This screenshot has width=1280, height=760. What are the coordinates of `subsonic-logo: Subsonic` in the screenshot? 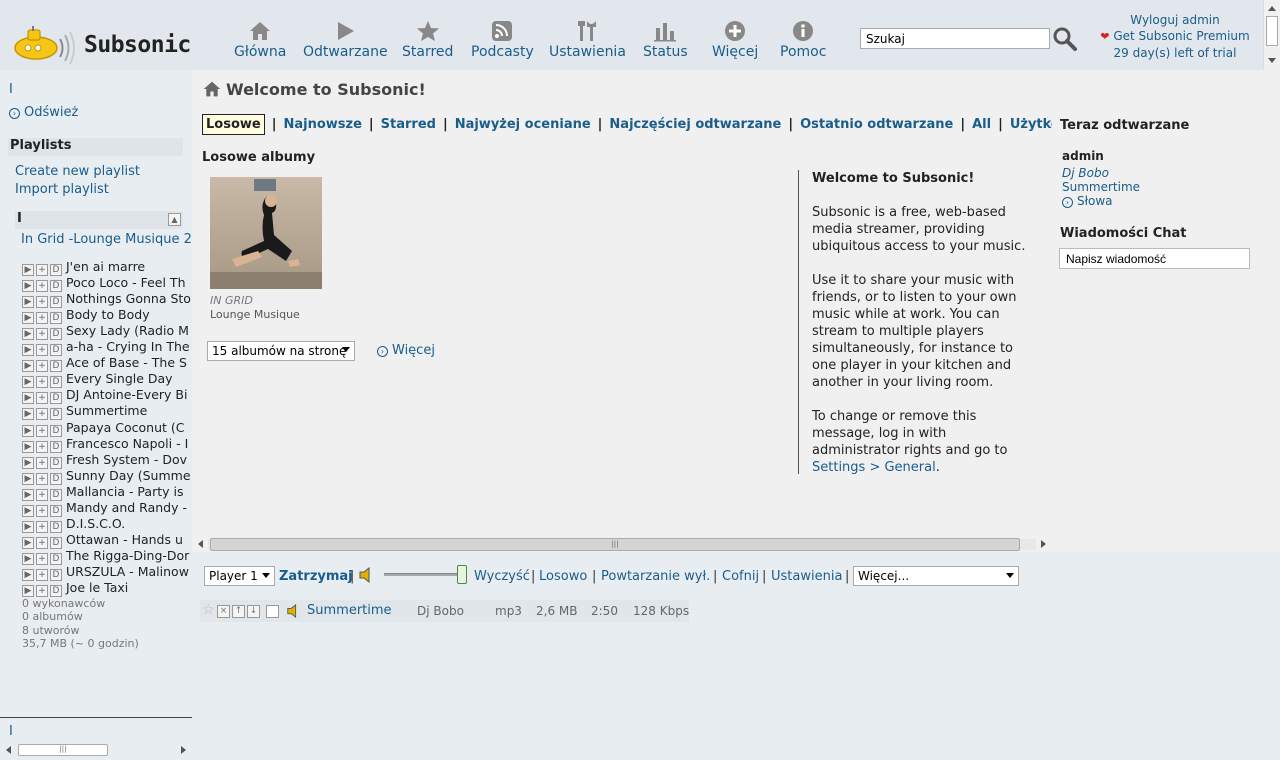 It's located at (101, 44).